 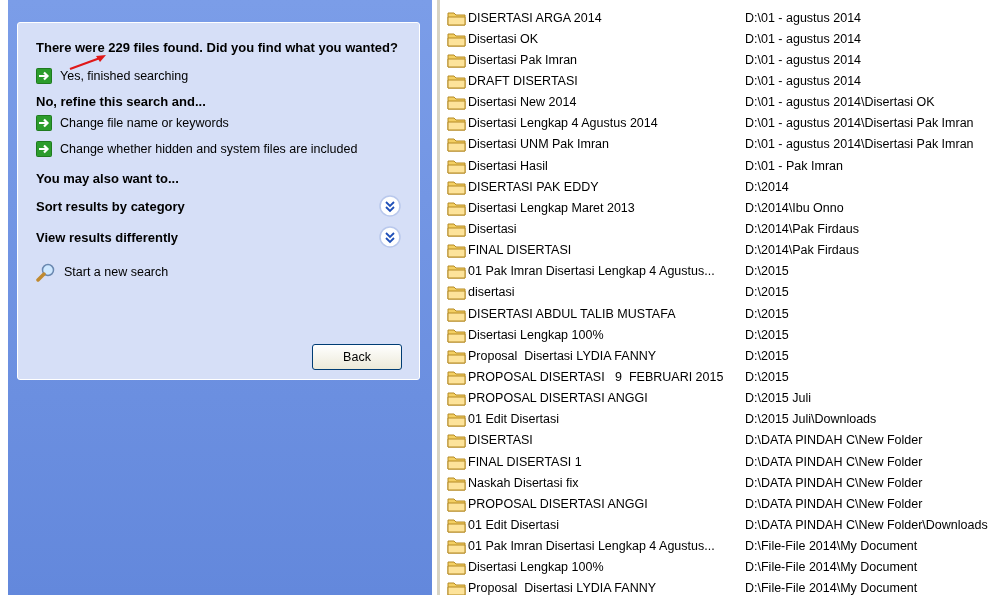 What do you see at coordinates (110, 206) in the screenshot?
I see `section-title: Sort results by category` at bounding box center [110, 206].